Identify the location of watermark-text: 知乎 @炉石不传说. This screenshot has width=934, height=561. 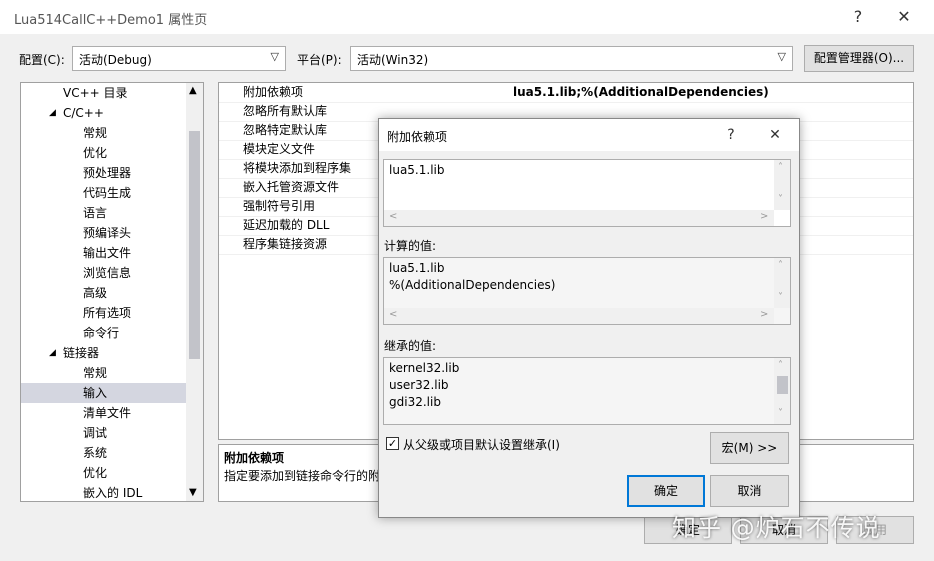
(776, 528).